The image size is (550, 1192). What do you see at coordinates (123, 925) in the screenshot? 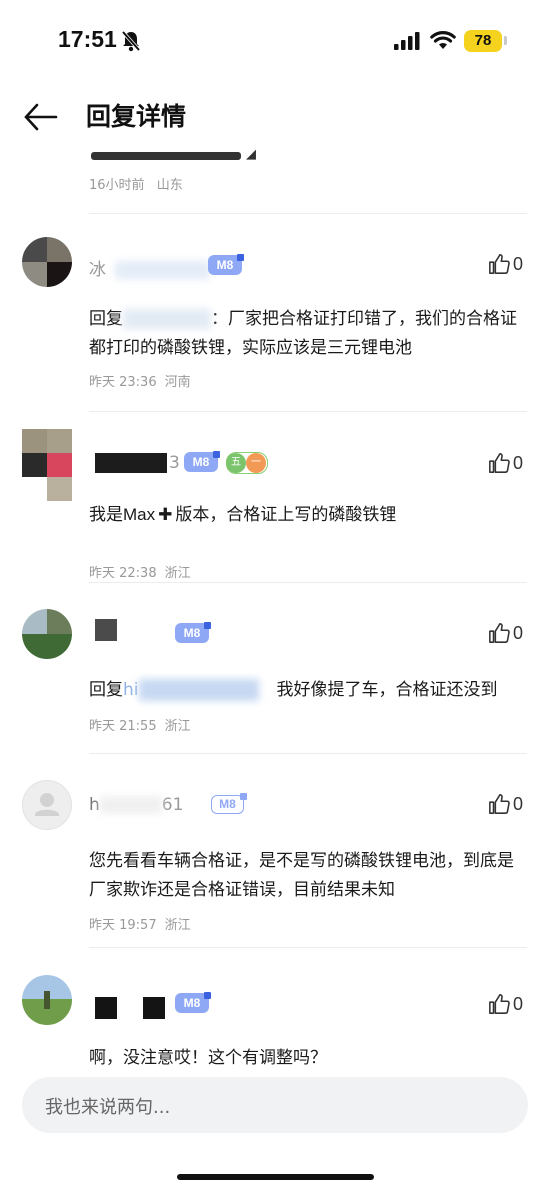
I see `comment-time: 昨天 19:57` at bounding box center [123, 925].